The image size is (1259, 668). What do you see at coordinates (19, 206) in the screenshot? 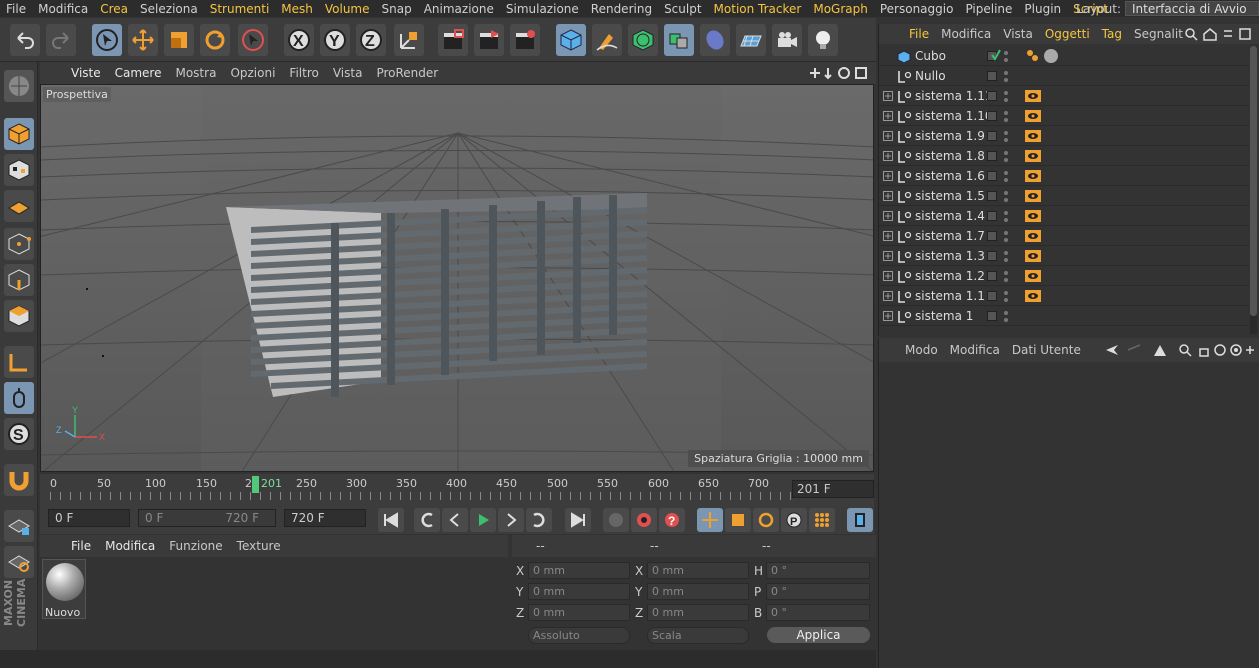
I see `workplane-mode-button` at bounding box center [19, 206].